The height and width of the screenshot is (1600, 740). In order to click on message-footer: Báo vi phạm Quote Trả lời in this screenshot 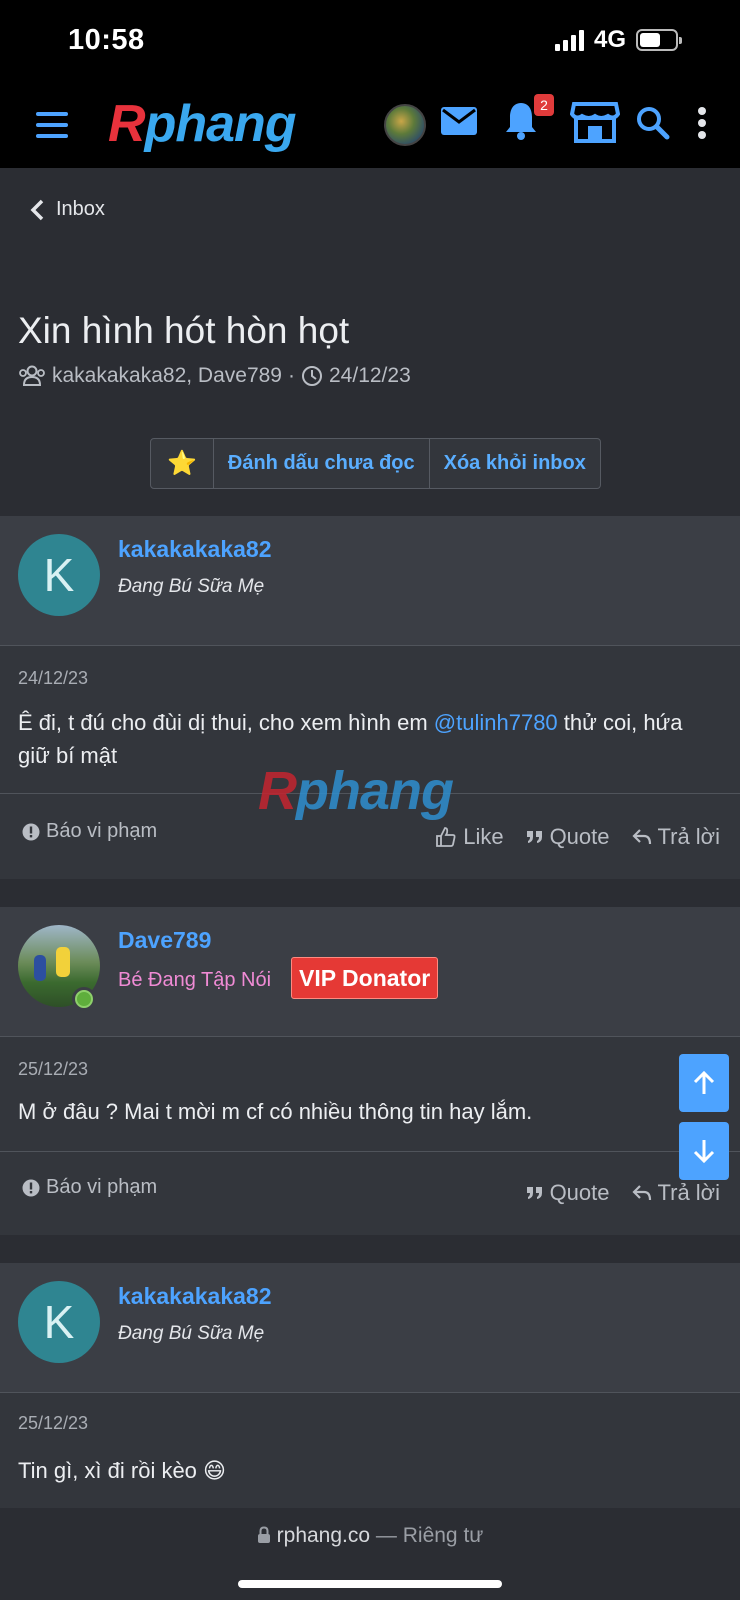, I will do `click(370, 1193)`.